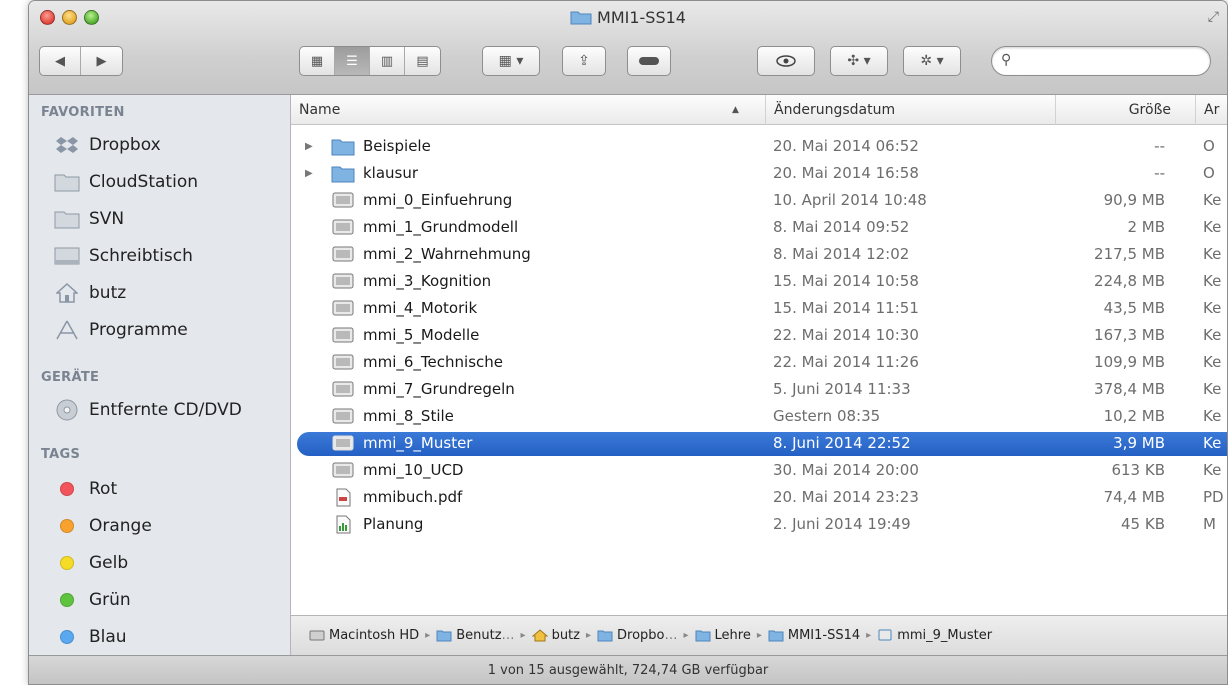 Image resolution: width=1228 pixels, height=685 pixels. I want to click on forward-button: ▶, so click(101, 61).